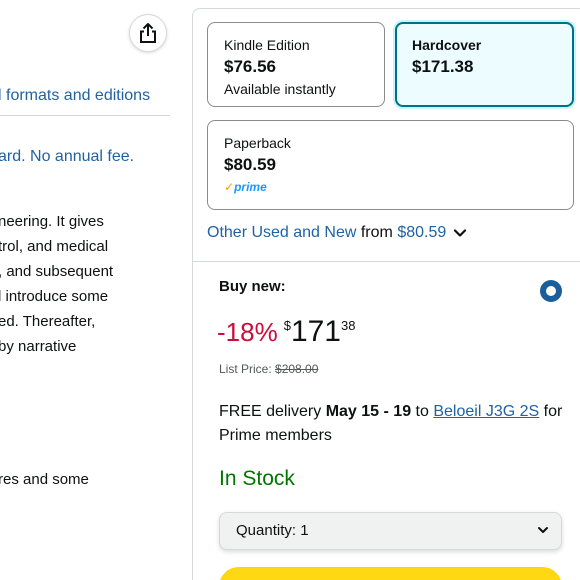 Image resolution: width=580 pixels, height=580 pixels. Describe the element at coordinates (67, 157) in the screenshot. I see `card-offer-link: ard. No annual fee.` at that location.